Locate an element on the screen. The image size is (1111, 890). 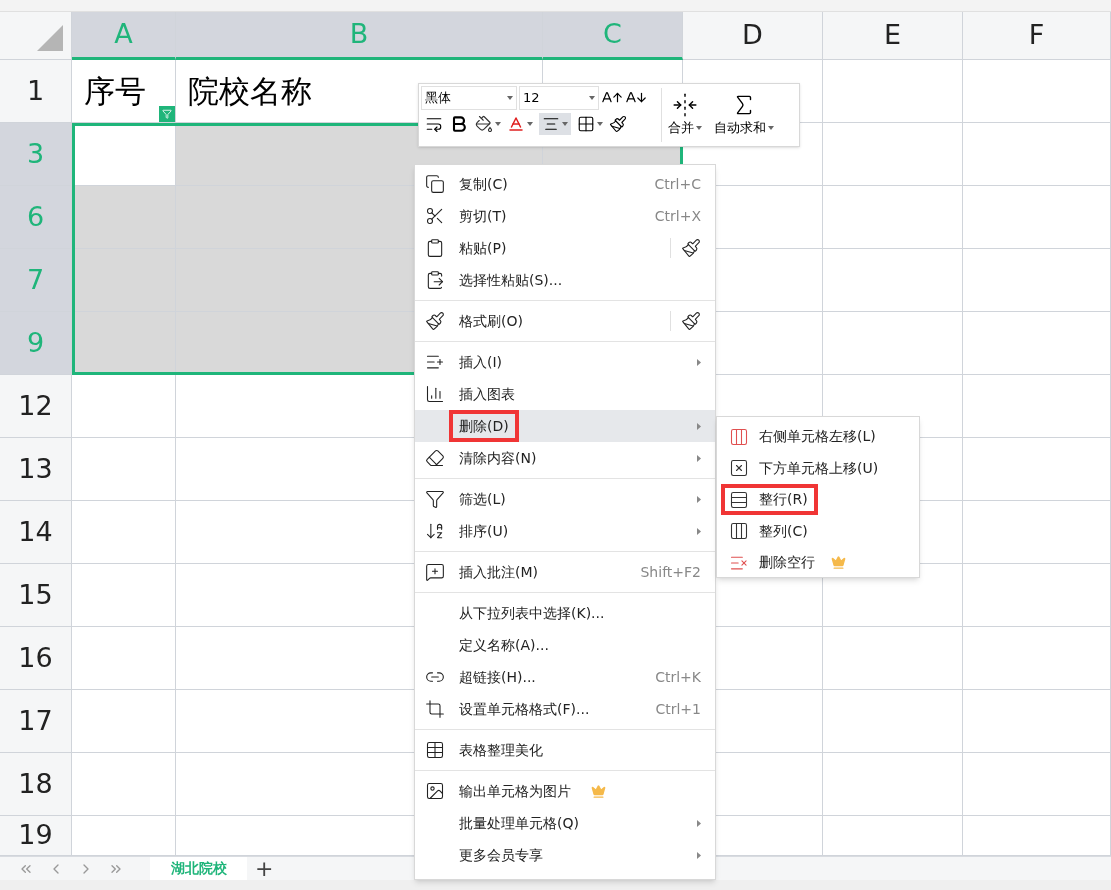
menu-item-label: 插入批注(M) is located at coordinates (498, 572).